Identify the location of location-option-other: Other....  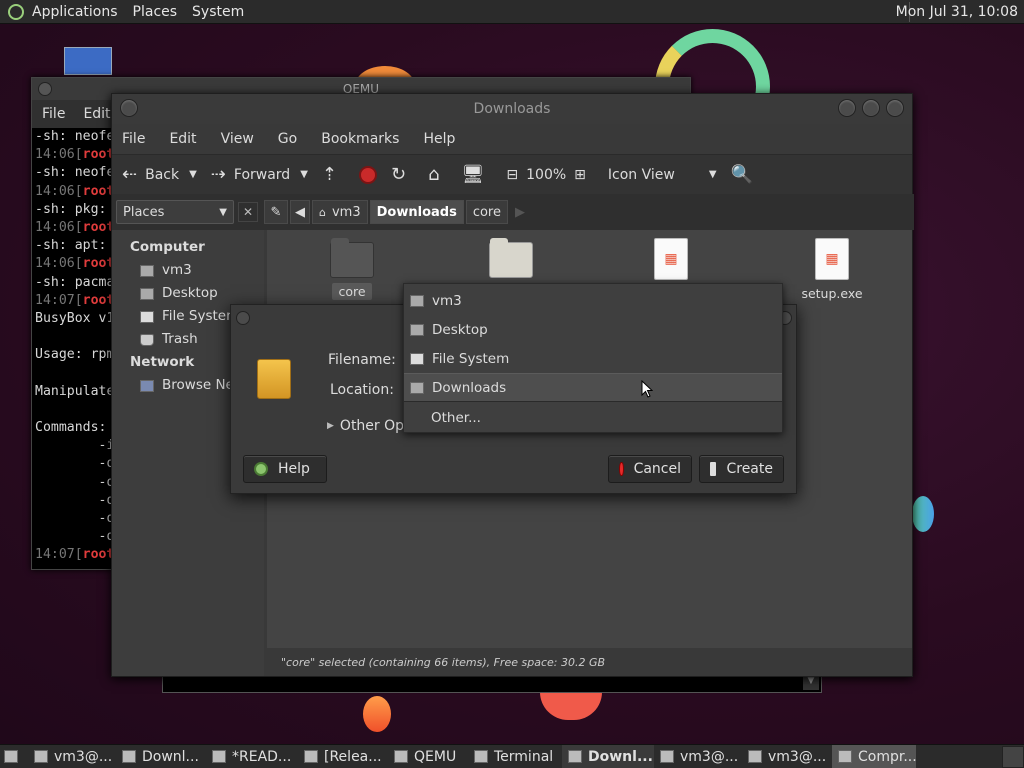
(593, 417).